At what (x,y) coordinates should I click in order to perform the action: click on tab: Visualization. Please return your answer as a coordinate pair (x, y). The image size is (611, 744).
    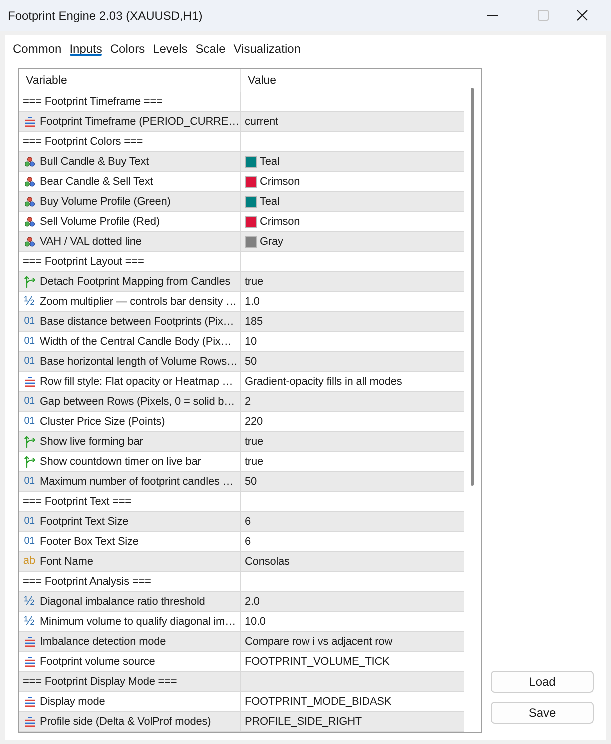
    Looking at the image, I should click on (267, 47).